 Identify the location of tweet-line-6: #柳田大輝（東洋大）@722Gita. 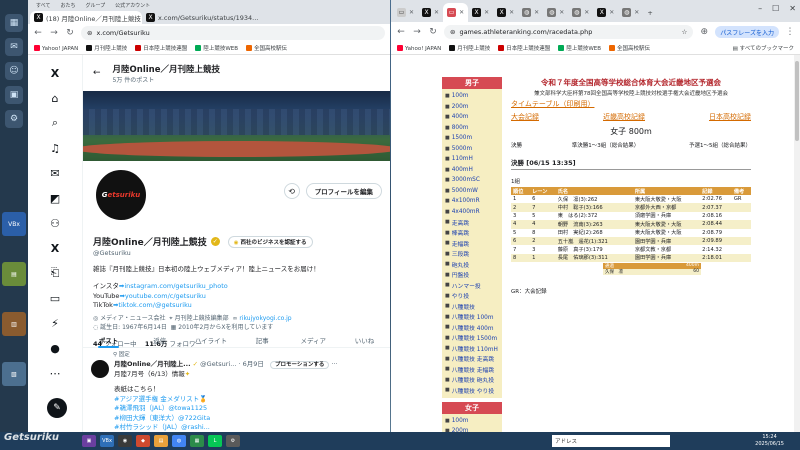
(249, 418).